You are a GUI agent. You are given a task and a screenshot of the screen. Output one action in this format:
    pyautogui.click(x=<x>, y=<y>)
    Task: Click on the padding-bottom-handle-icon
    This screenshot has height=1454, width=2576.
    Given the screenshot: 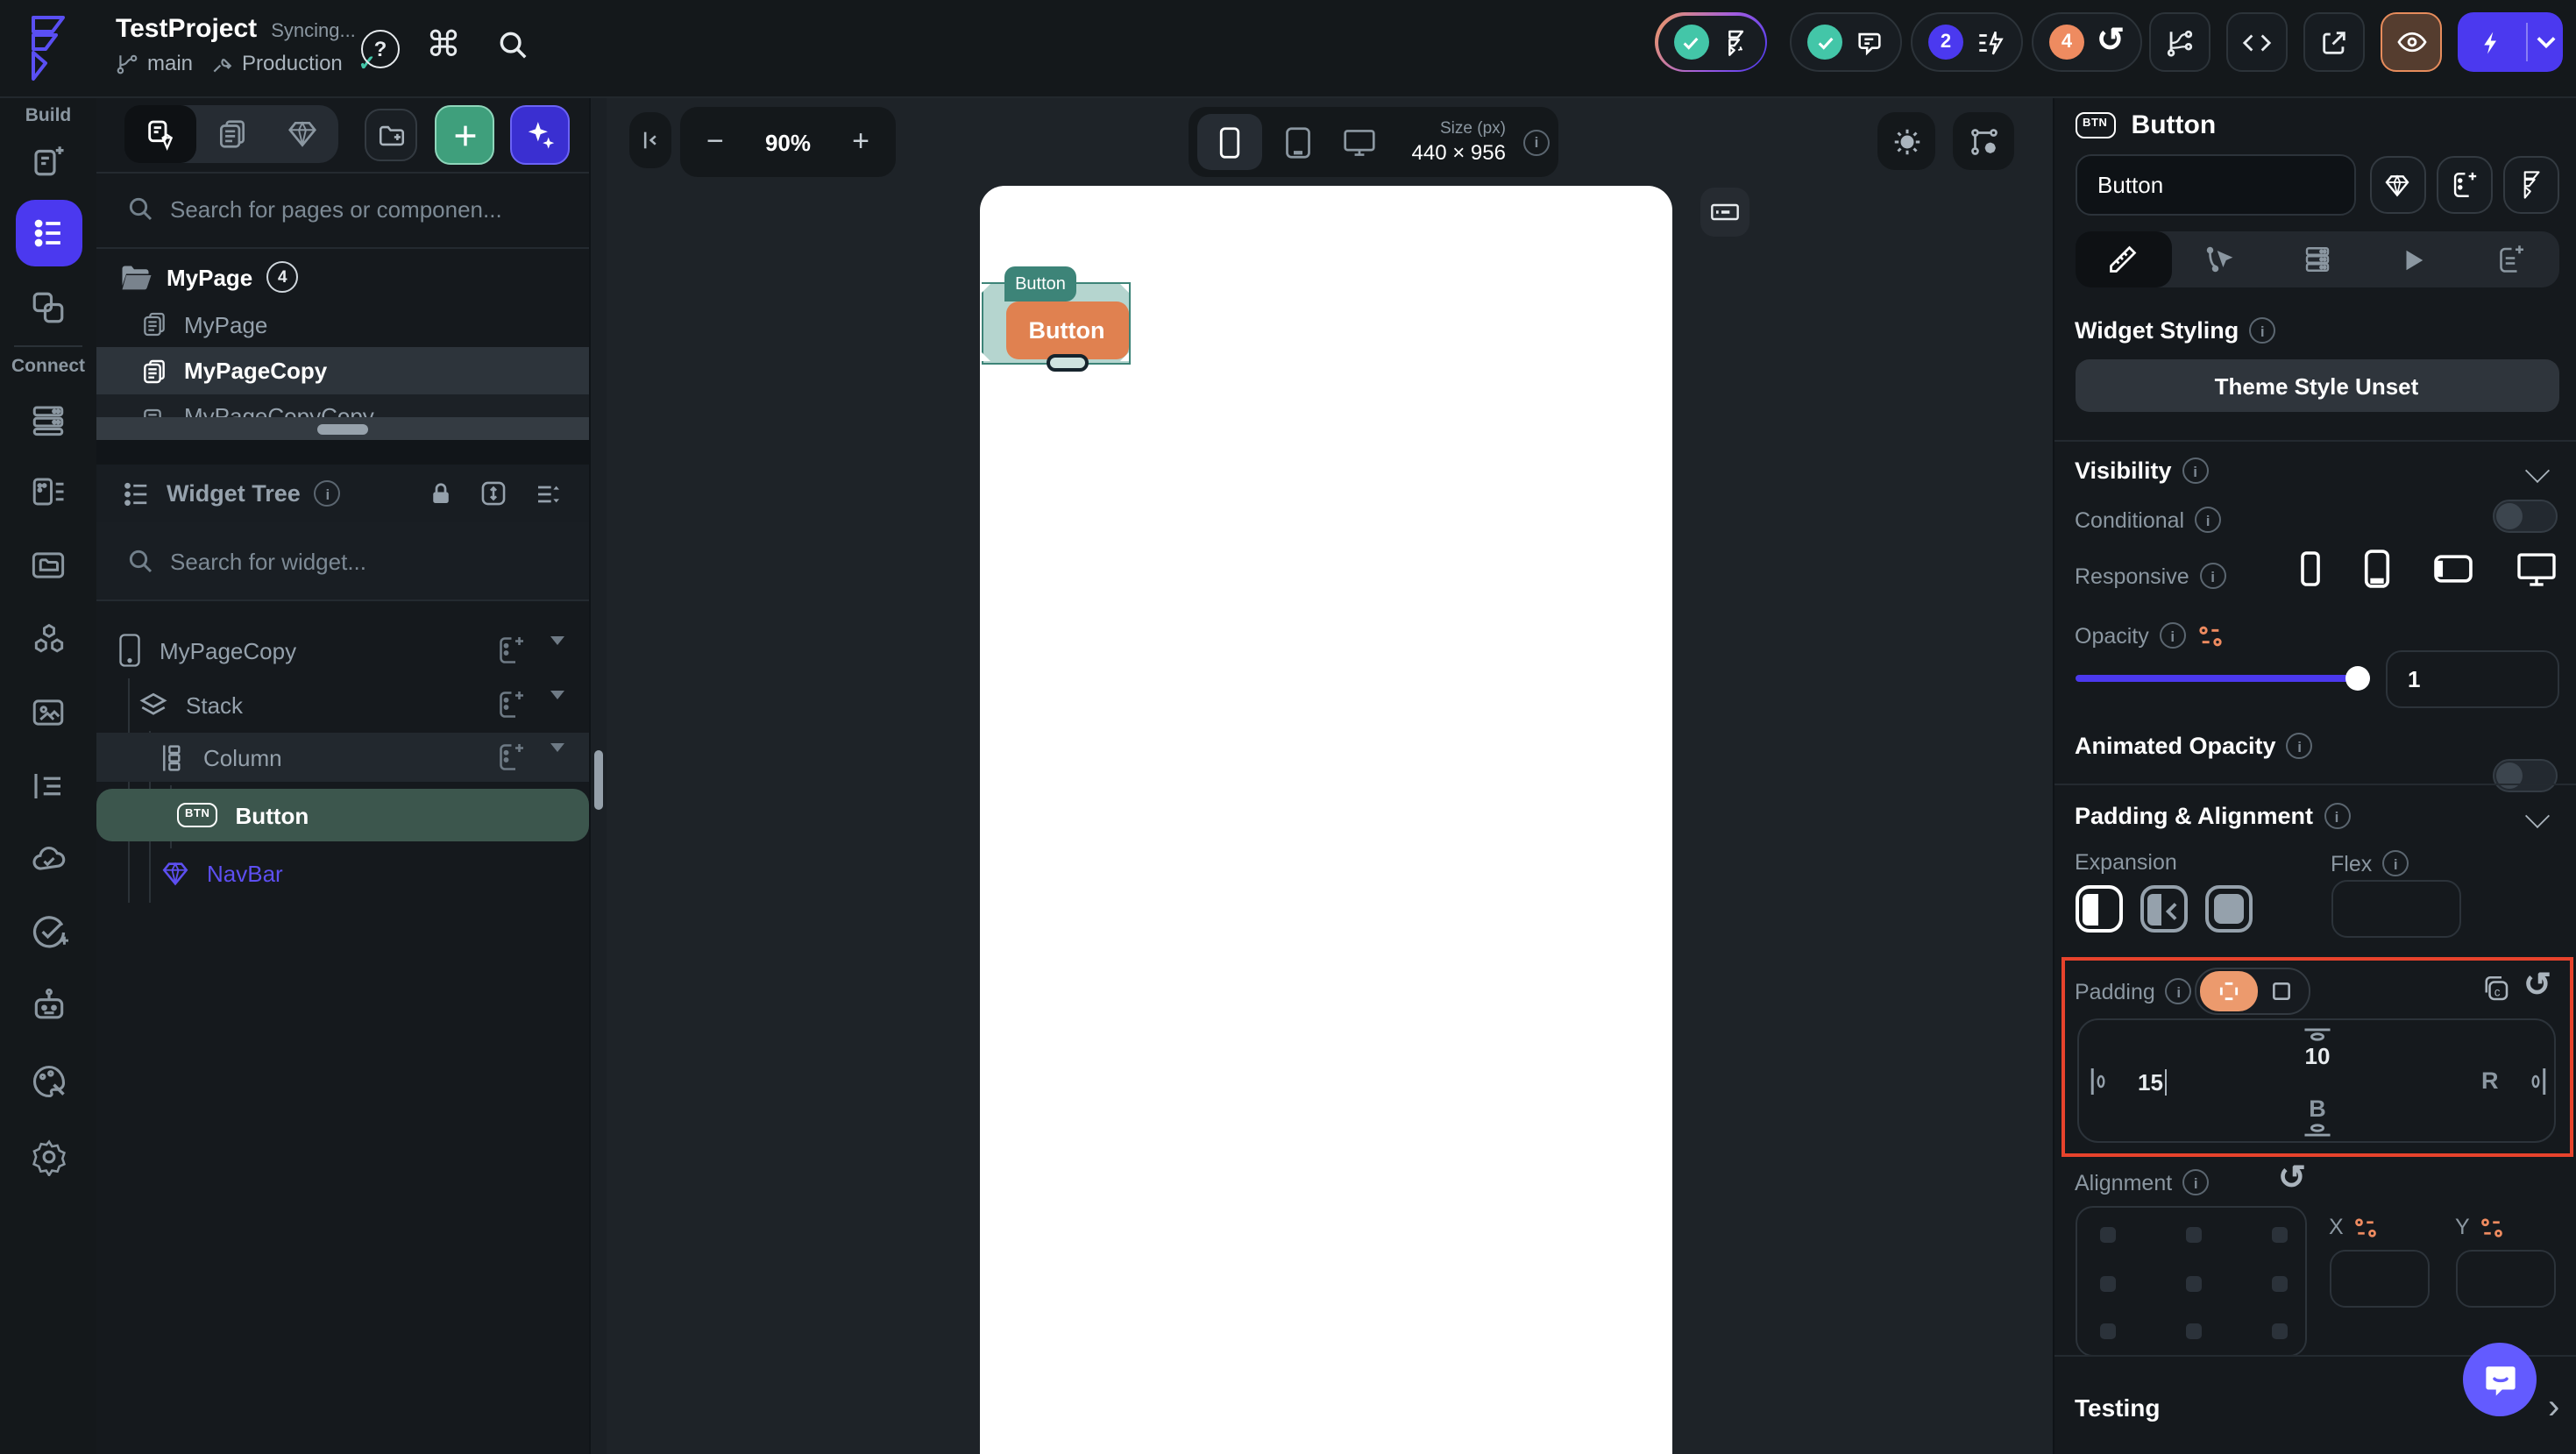 What is the action you would take?
    pyautogui.click(x=2316, y=1131)
    